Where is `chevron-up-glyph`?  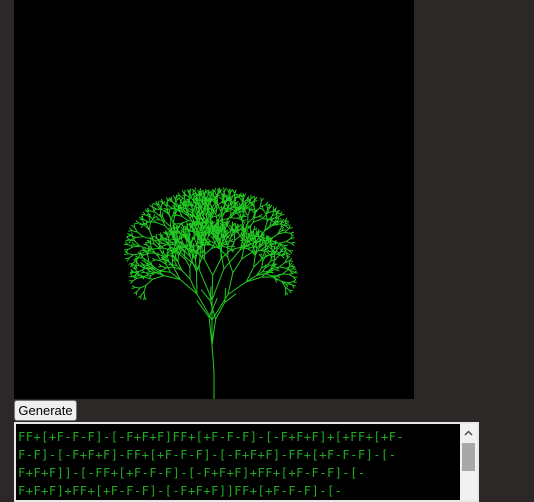
chevron-up-glyph is located at coordinates (468, 433).